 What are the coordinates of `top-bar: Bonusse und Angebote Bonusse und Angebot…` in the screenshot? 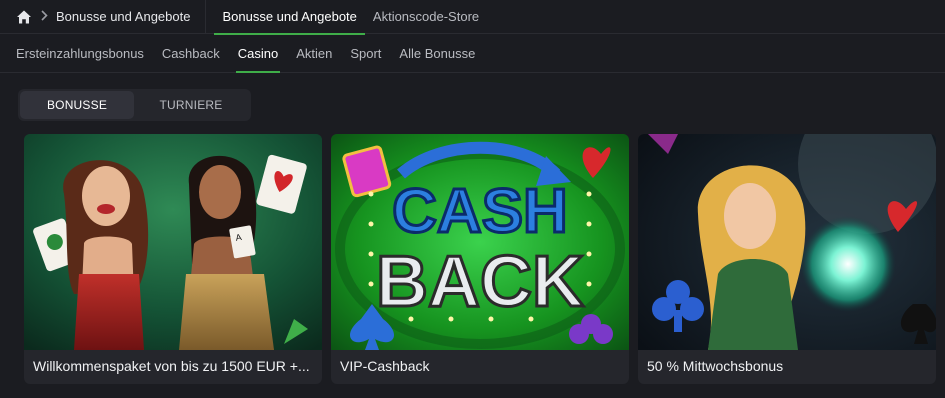 It's located at (472, 17).